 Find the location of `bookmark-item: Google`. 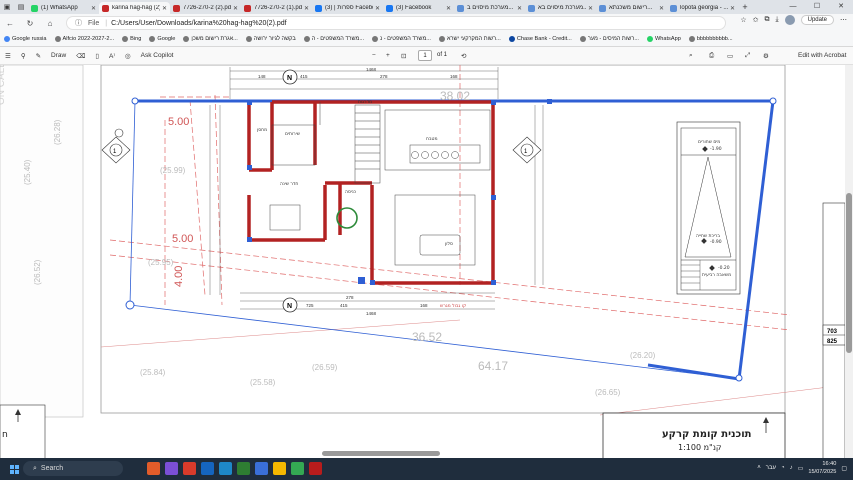

bookmark-item: Google is located at coordinates (162, 39).